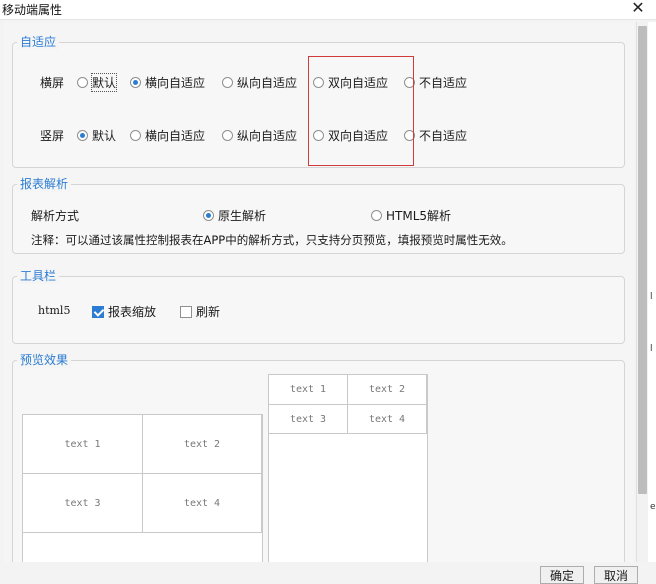 The width and height of the screenshot is (656, 584). I want to click on portrait-vertical-radio: 纵向自适应, so click(259, 135).